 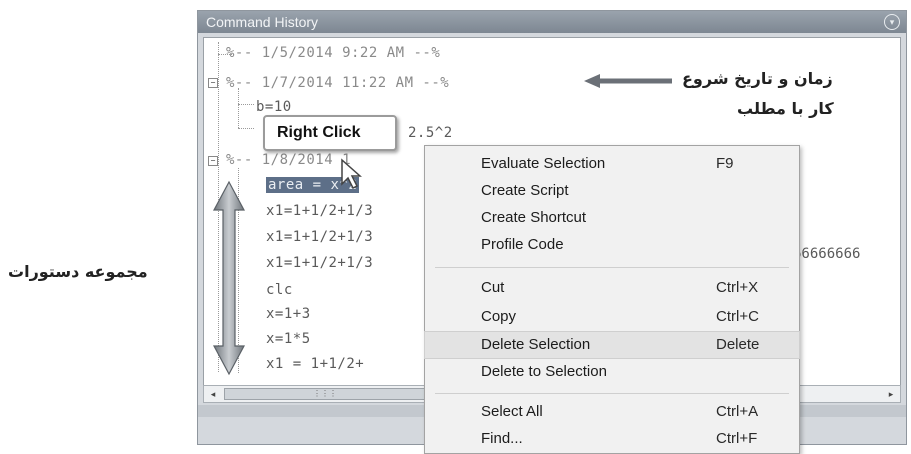 I want to click on menu-item-profile-code: Profile Code, so click(x=612, y=245).